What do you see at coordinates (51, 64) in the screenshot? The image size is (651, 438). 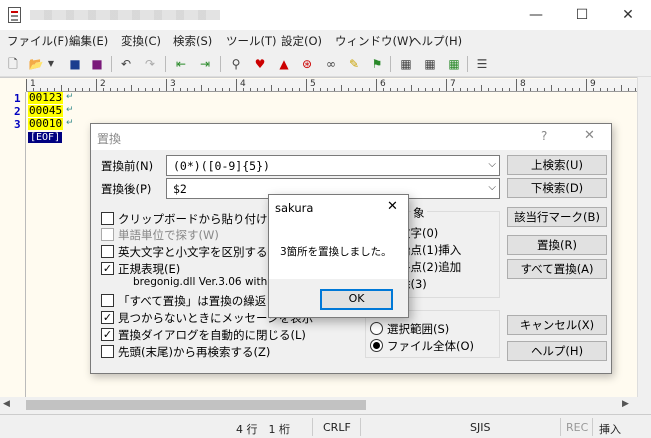 I see `dropdown-icon: ▼` at bounding box center [51, 64].